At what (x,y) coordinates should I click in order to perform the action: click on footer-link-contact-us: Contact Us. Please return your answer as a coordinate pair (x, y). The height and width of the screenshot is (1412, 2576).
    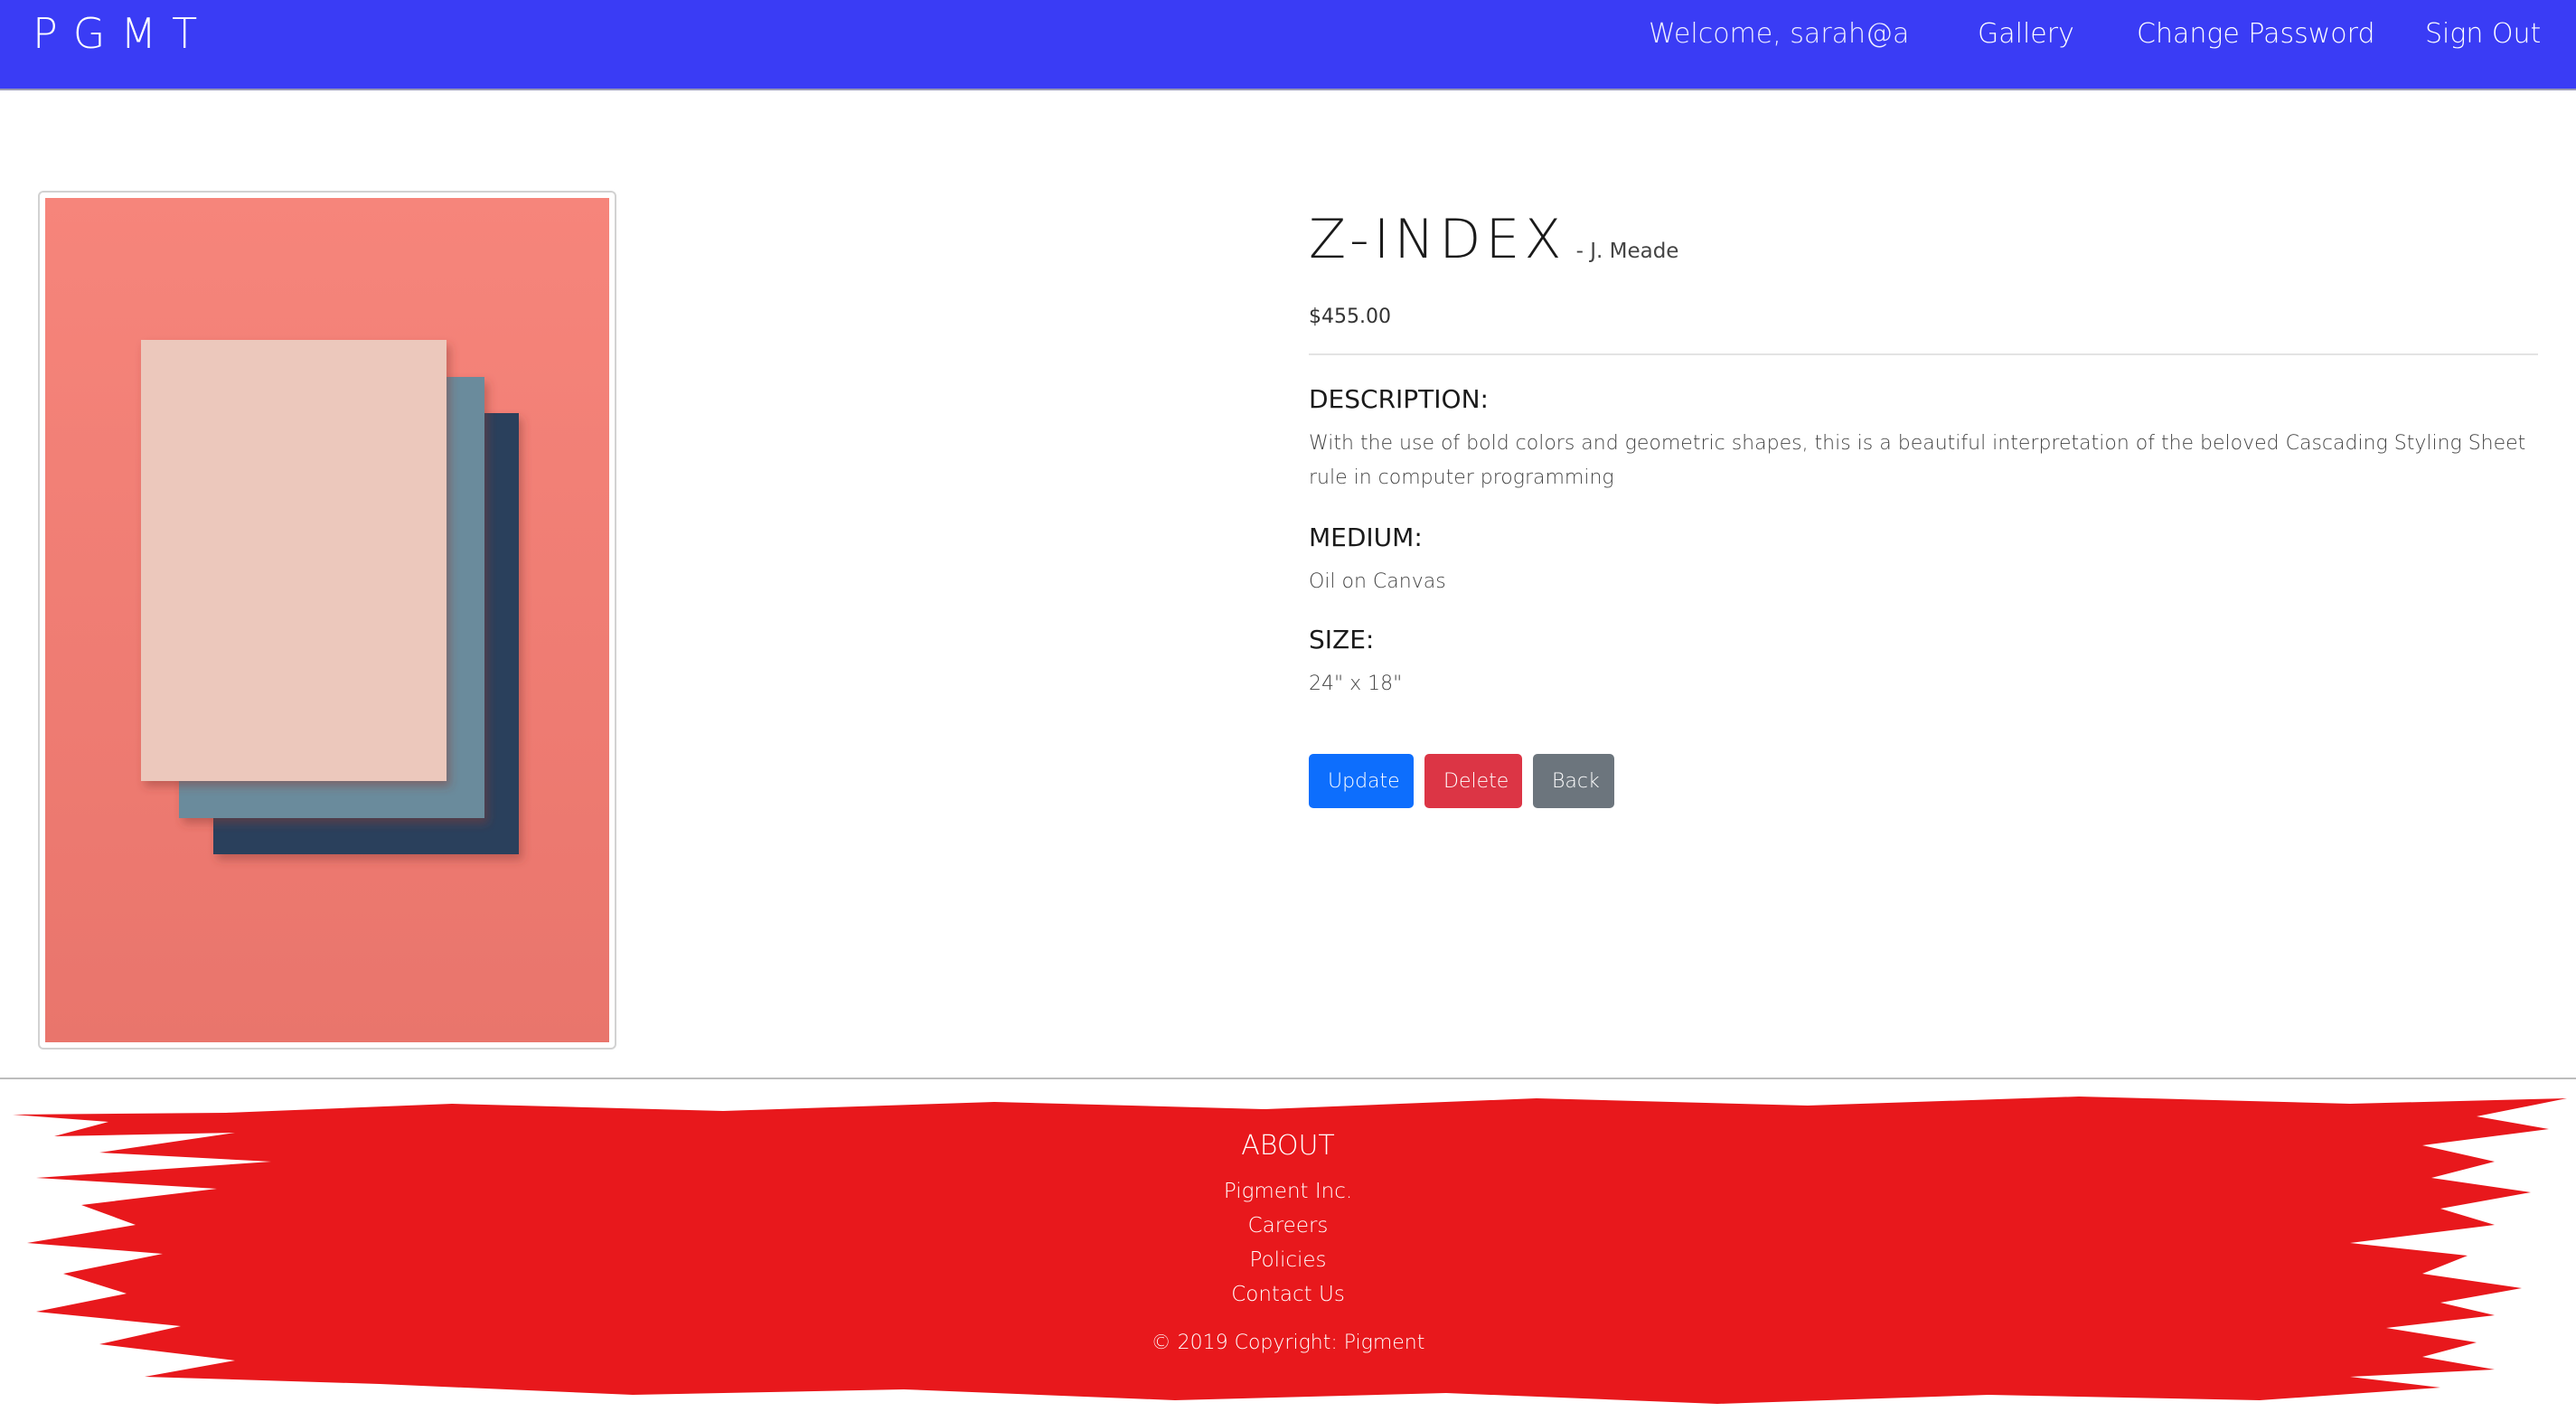
    Looking at the image, I should click on (1288, 1294).